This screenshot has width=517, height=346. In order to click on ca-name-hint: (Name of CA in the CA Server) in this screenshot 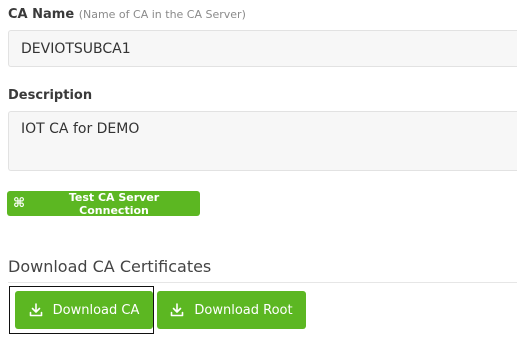, I will do `click(162, 14)`.